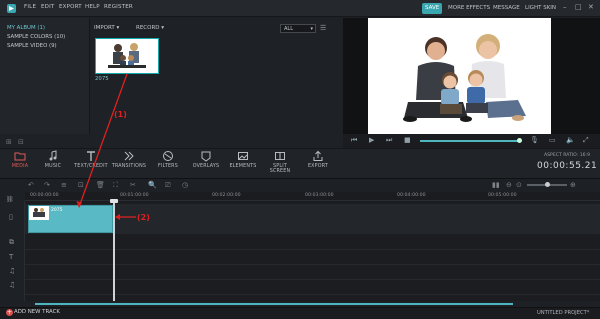 The width and height of the screenshot is (600, 319). I want to click on annotation-label-1: (1), so click(120, 114).